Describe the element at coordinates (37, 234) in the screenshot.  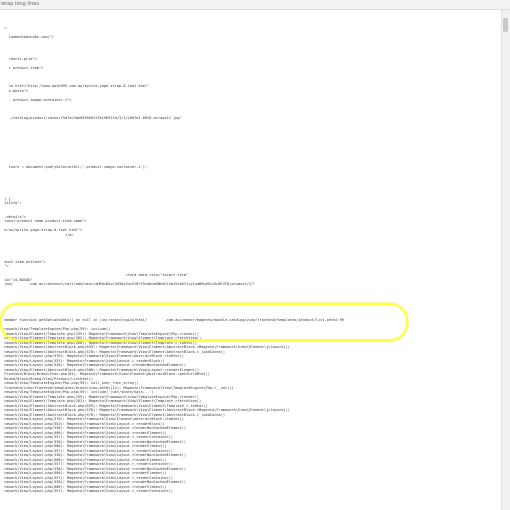
I see `source-line: </a>` at that location.